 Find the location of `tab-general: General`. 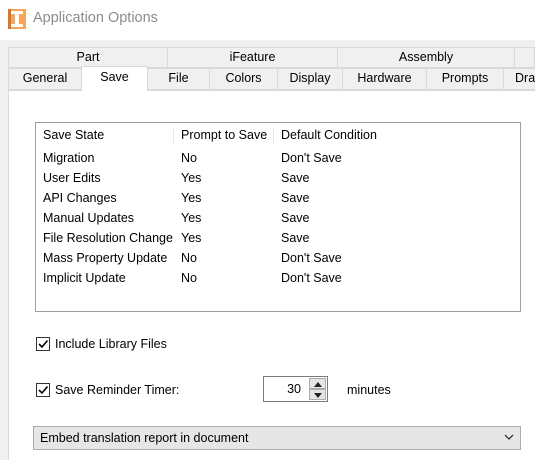

tab-general: General is located at coordinates (45, 79).